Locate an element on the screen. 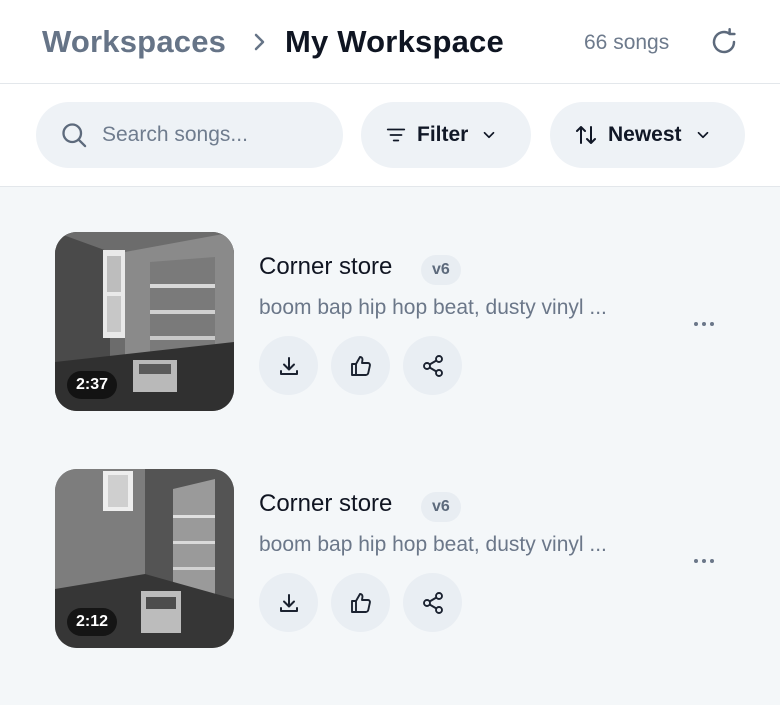  chevron-right-icon is located at coordinates (260, 42).